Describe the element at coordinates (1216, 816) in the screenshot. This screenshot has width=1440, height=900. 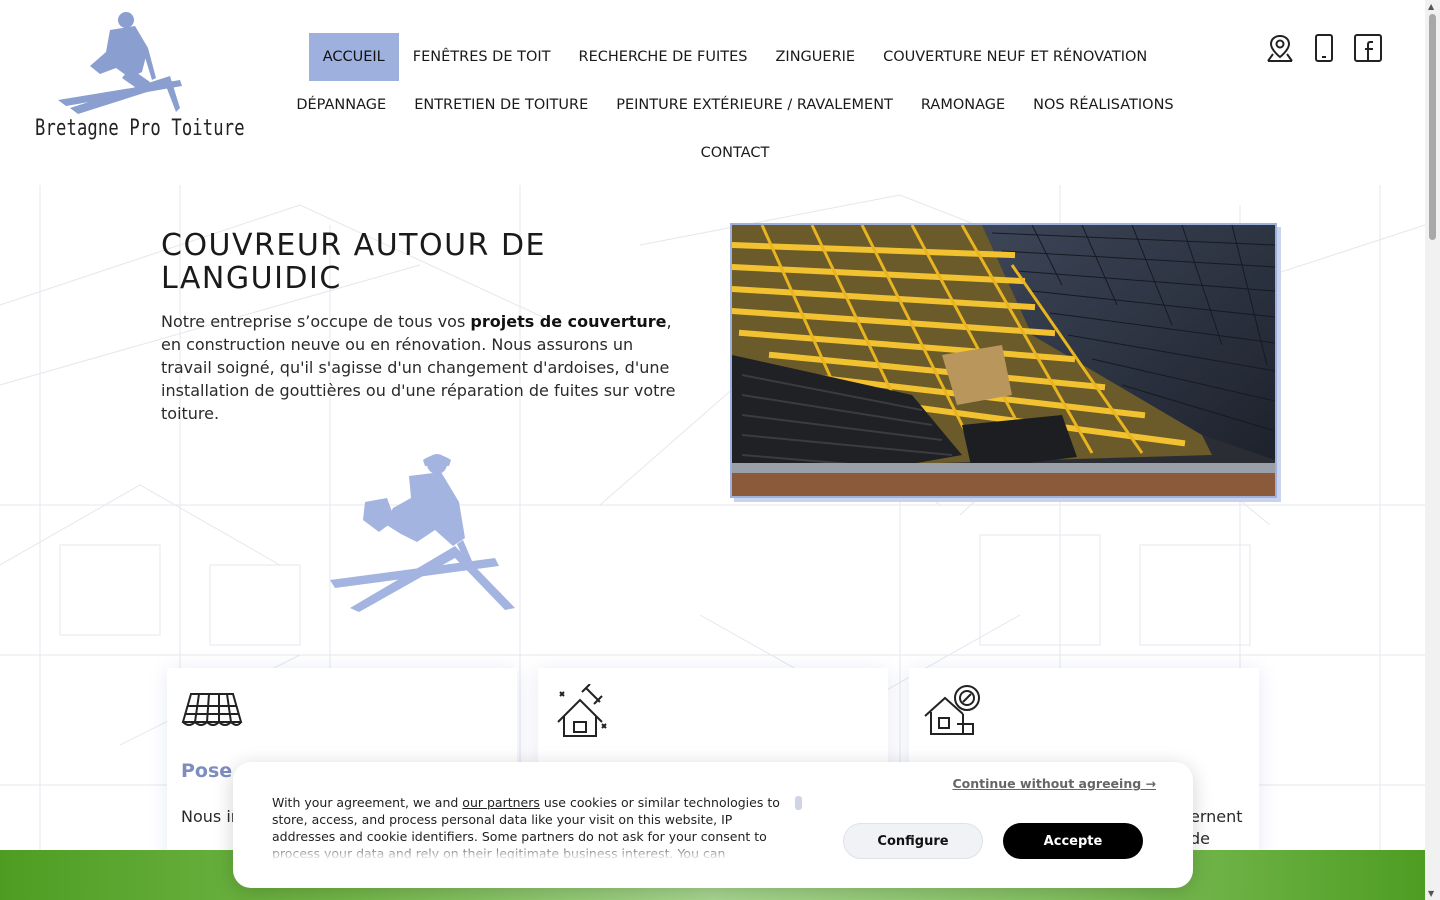
I see `card-3-text-line1: ernent` at that location.